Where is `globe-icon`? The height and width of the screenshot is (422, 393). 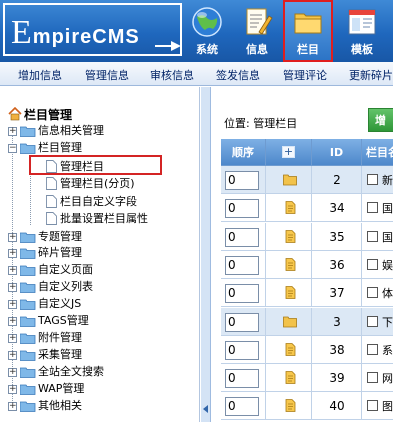 globe-icon is located at coordinates (207, 22).